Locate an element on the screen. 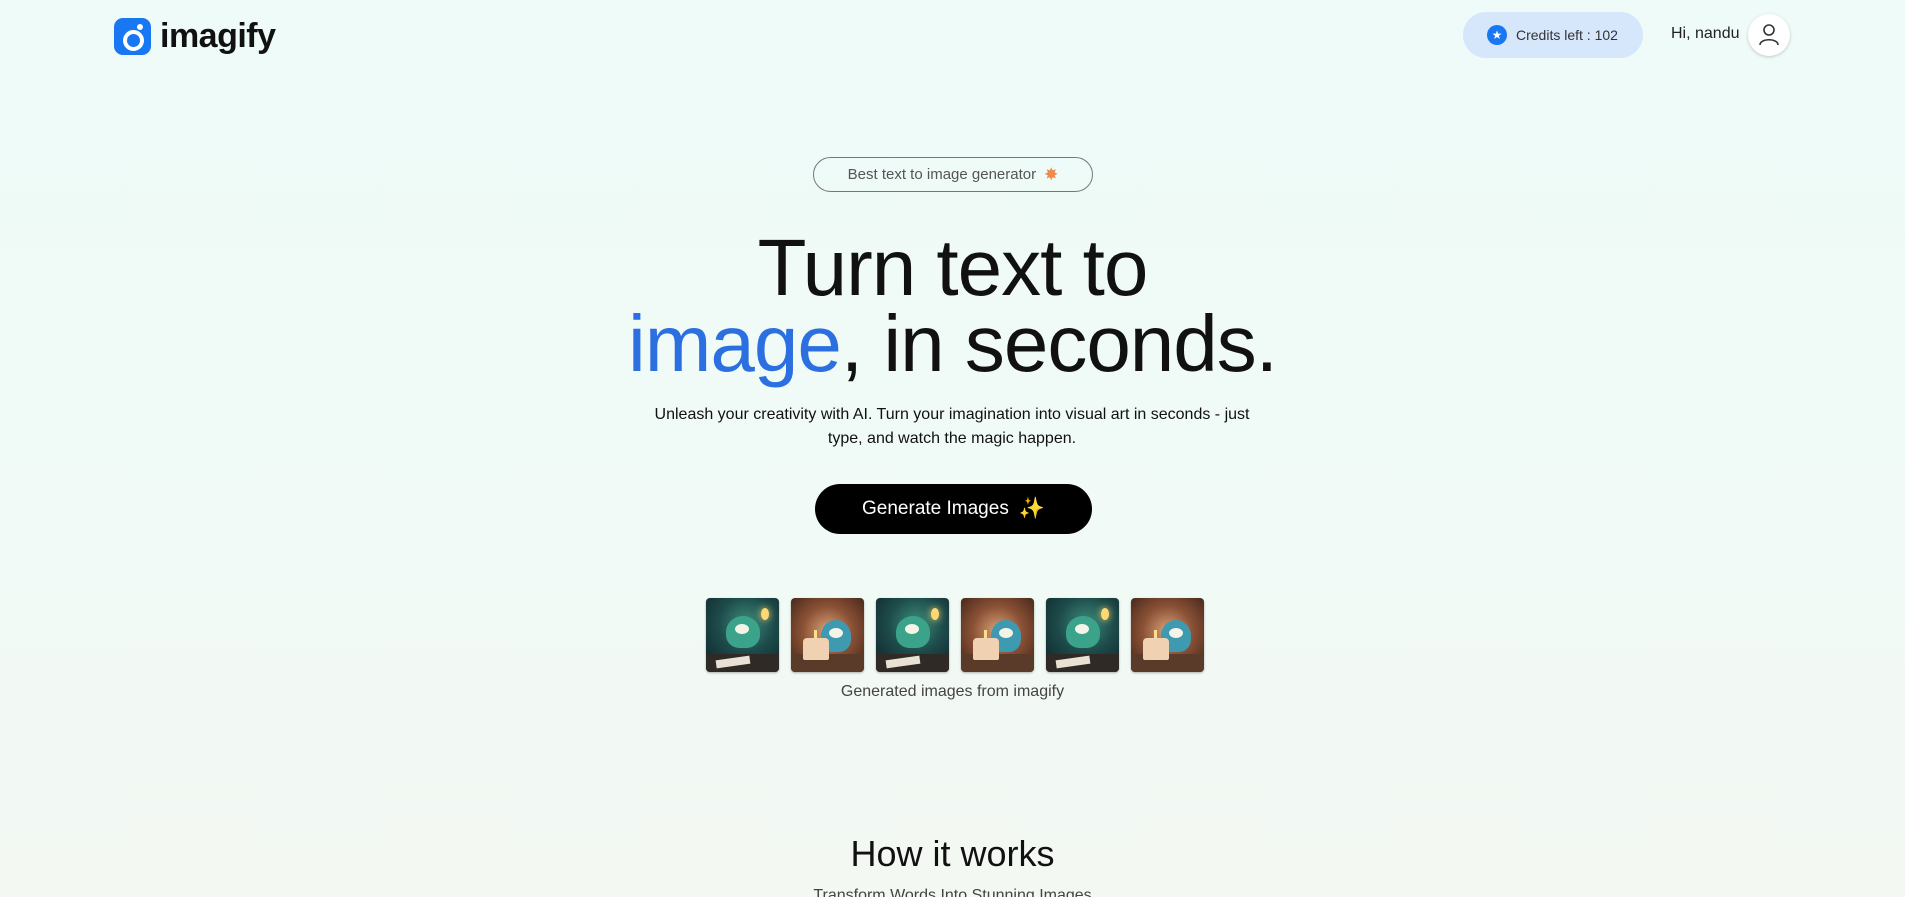  sparkles-icon: ✨ is located at coordinates (1031, 508).